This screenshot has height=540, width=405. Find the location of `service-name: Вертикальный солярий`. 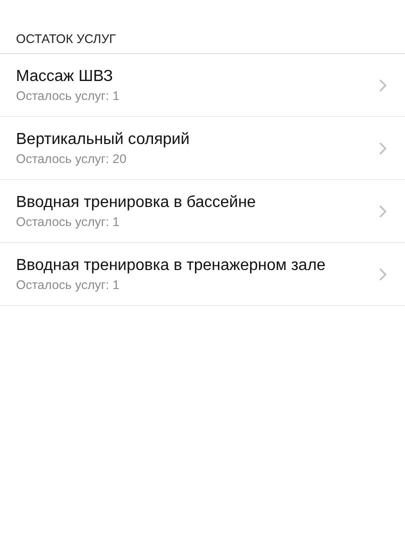

service-name: Вертикальный солярий is located at coordinates (103, 139).